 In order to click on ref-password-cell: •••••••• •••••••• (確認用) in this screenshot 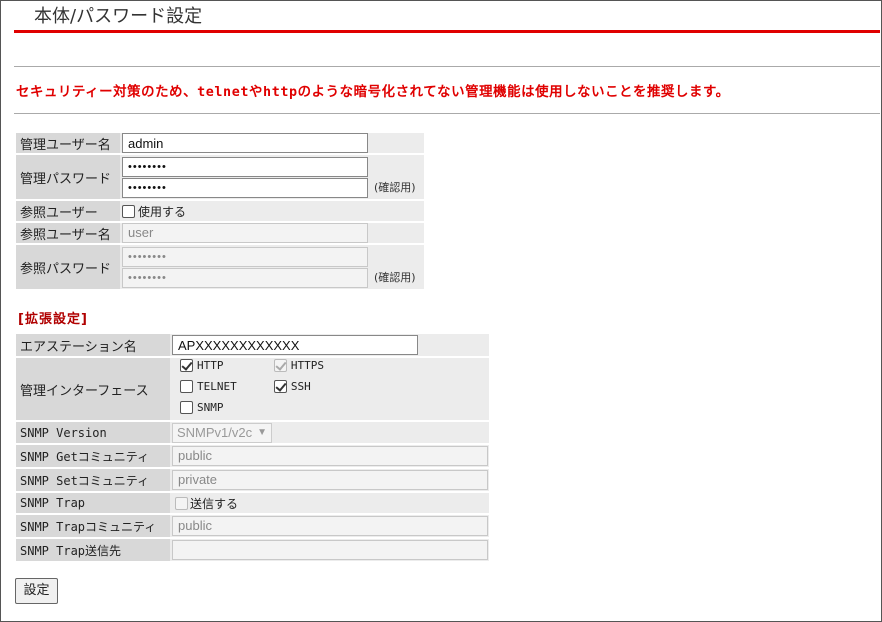, I will do `click(272, 266)`.